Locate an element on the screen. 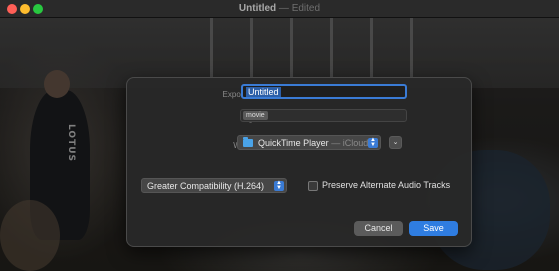 The width and height of the screenshot is (559, 271). export-as-field: Untitled is located at coordinates (324, 91).